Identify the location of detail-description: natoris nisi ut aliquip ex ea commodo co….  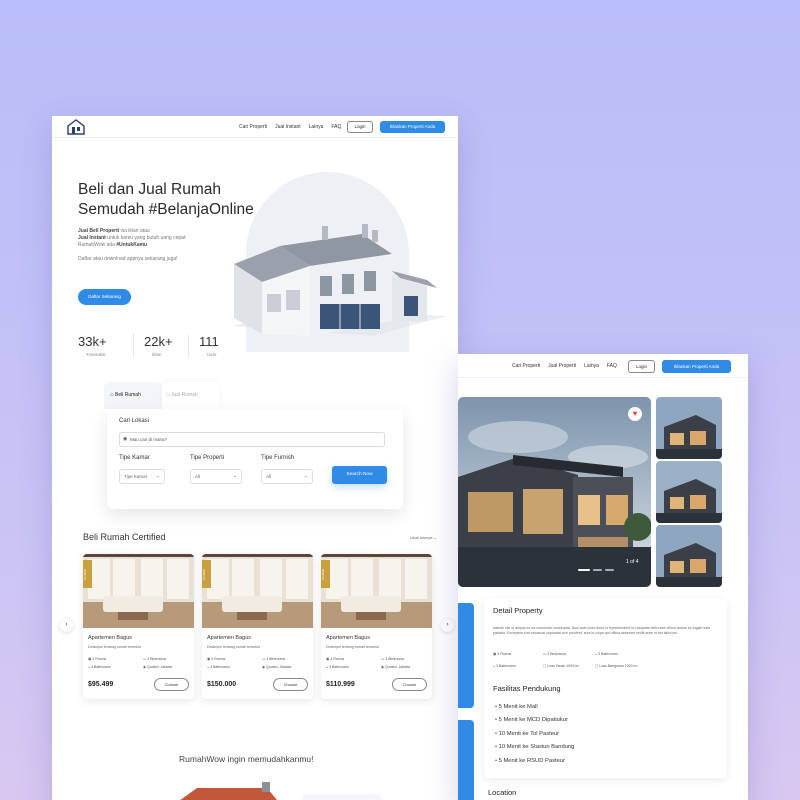
(602, 630).